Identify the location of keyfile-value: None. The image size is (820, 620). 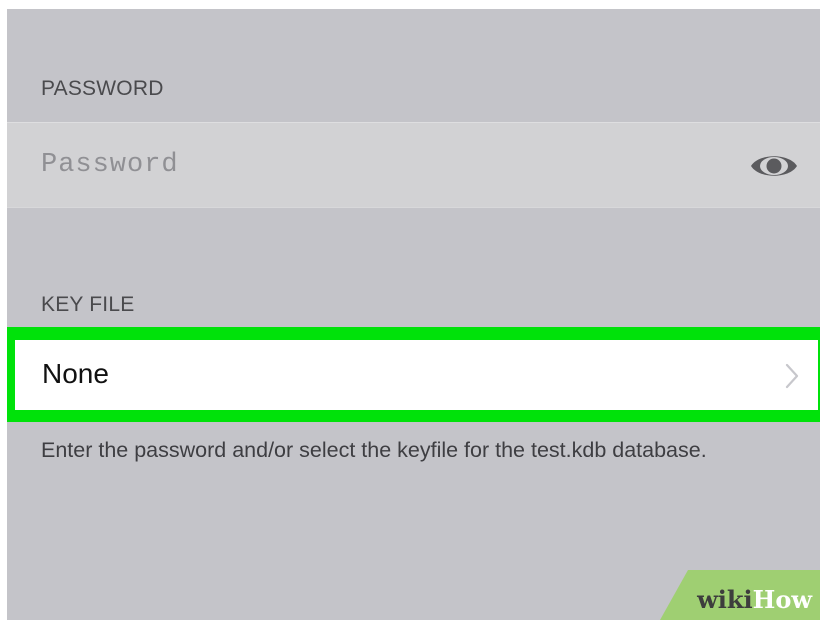
(75, 373).